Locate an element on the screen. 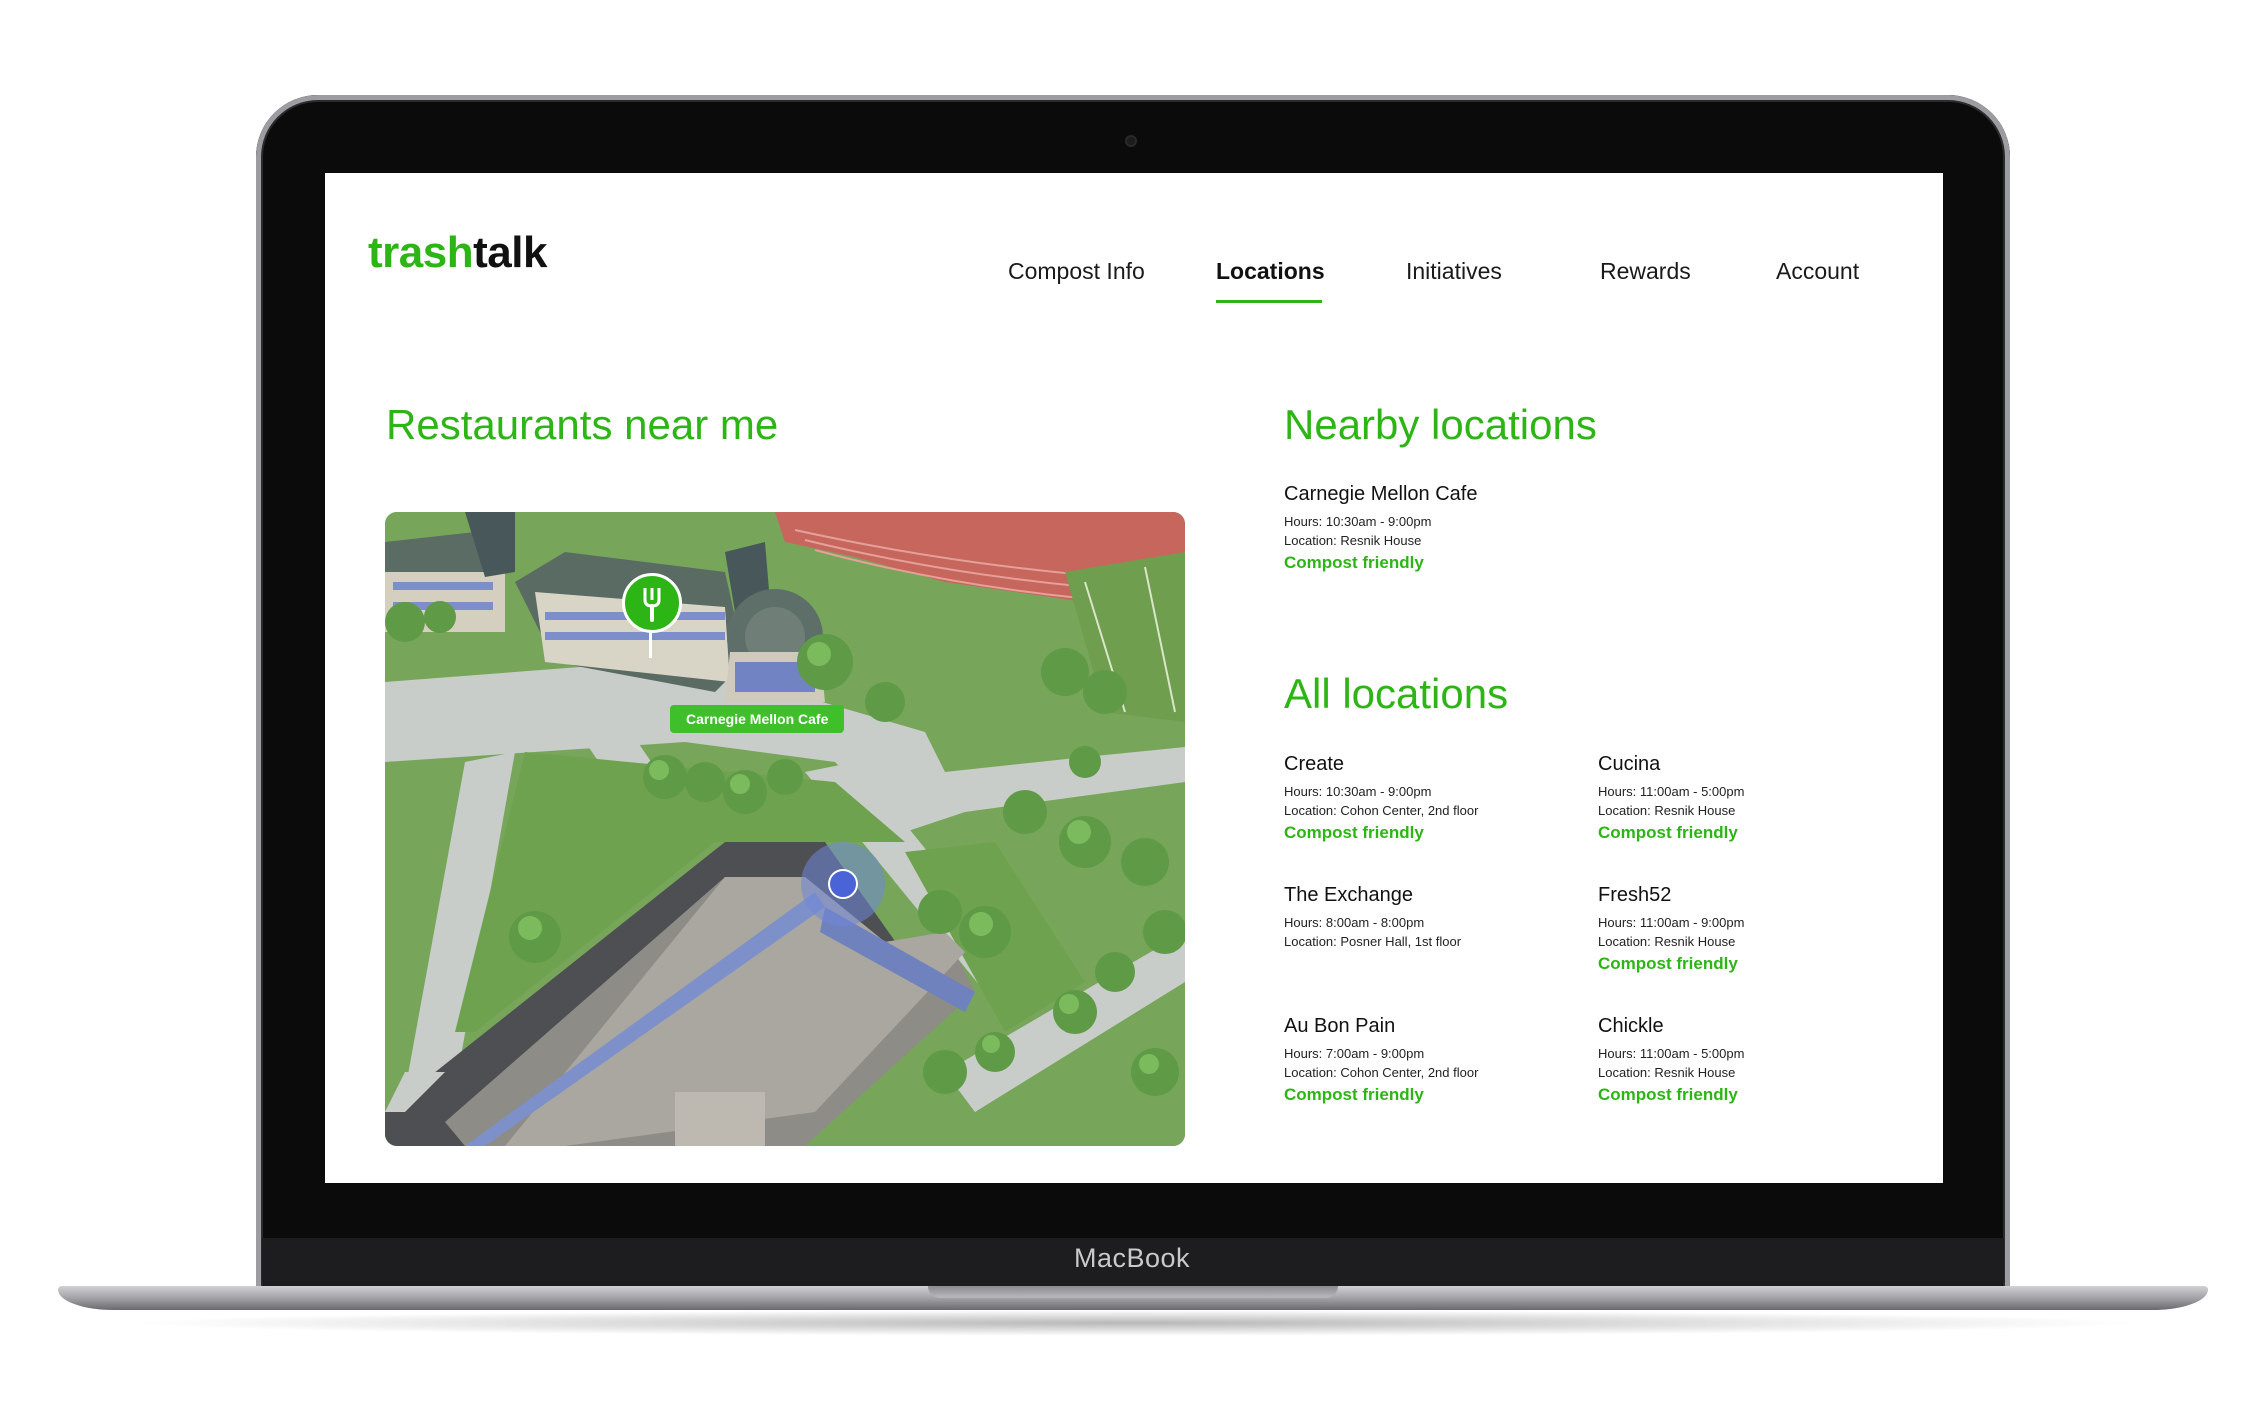 The image size is (2264, 1404). nav-rewards: Rewards is located at coordinates (1645, 271).